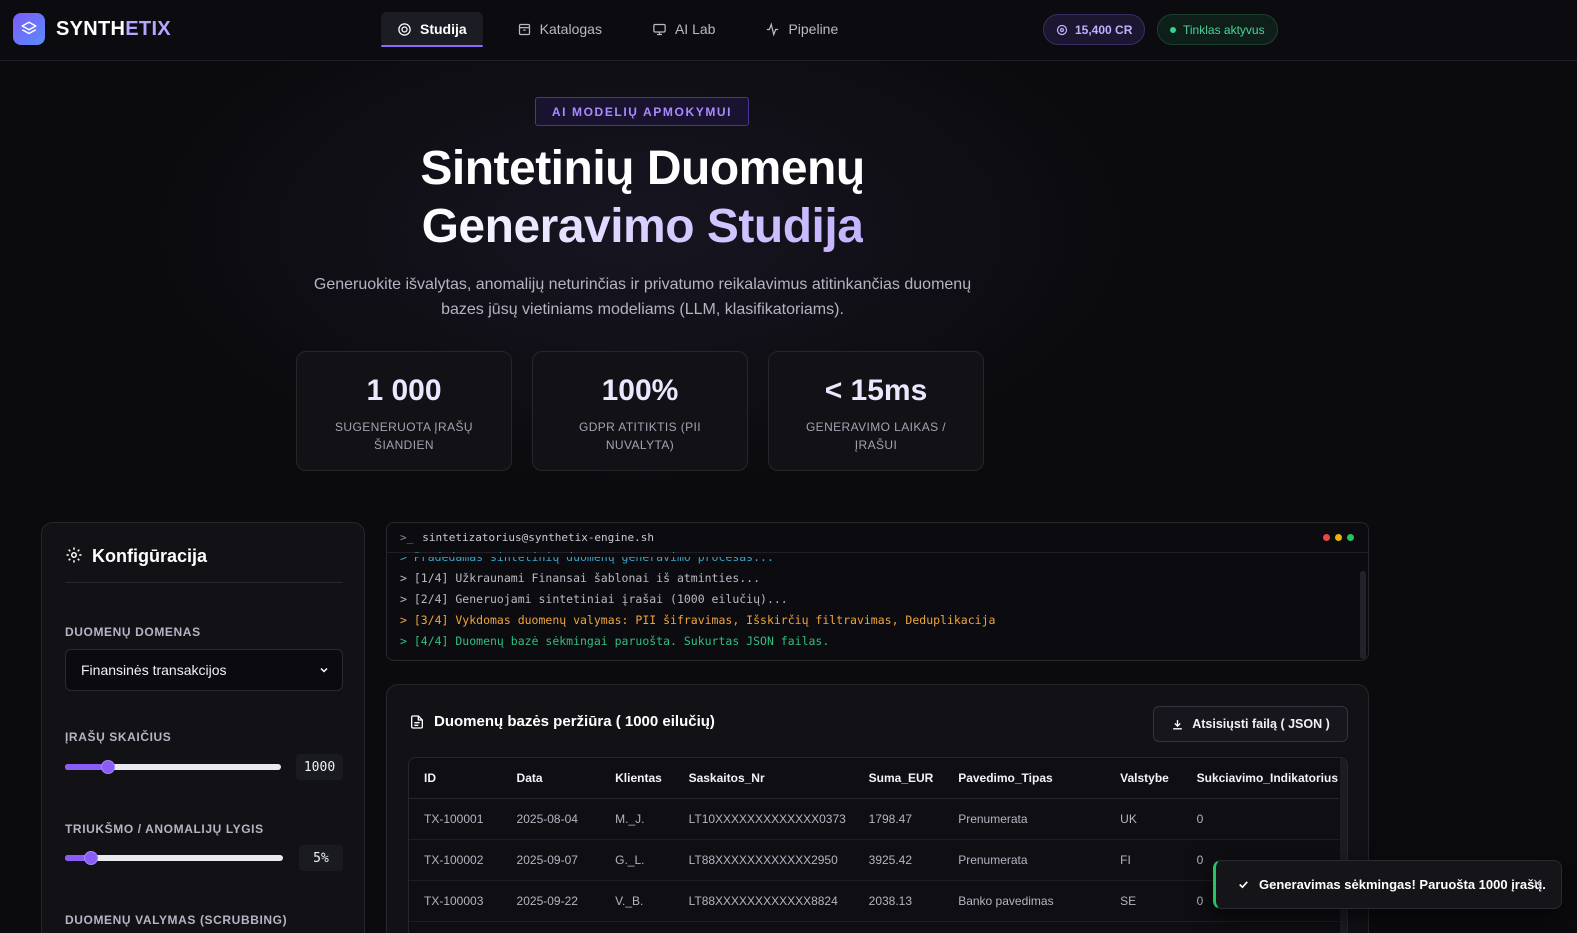 This screenshot has width=1577, height=933. I want to click on stat-value: 100%, so click(640, 390).